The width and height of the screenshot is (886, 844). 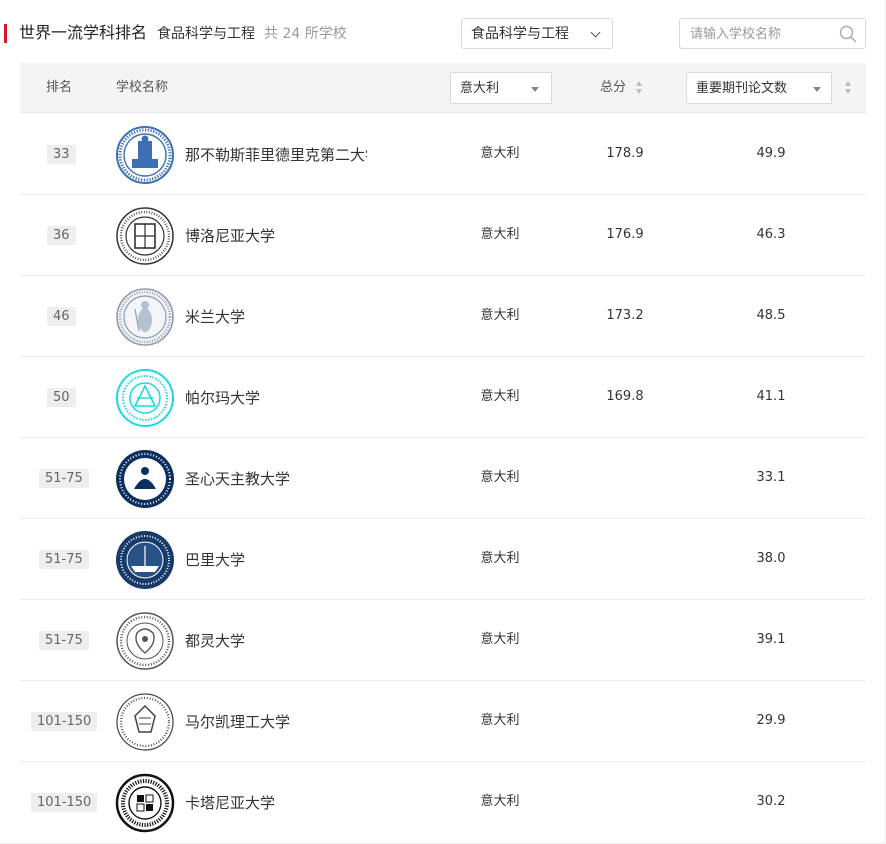 I want to click on subject-dropdown-value: 食品科学与工程, so click(x=520, y=34).